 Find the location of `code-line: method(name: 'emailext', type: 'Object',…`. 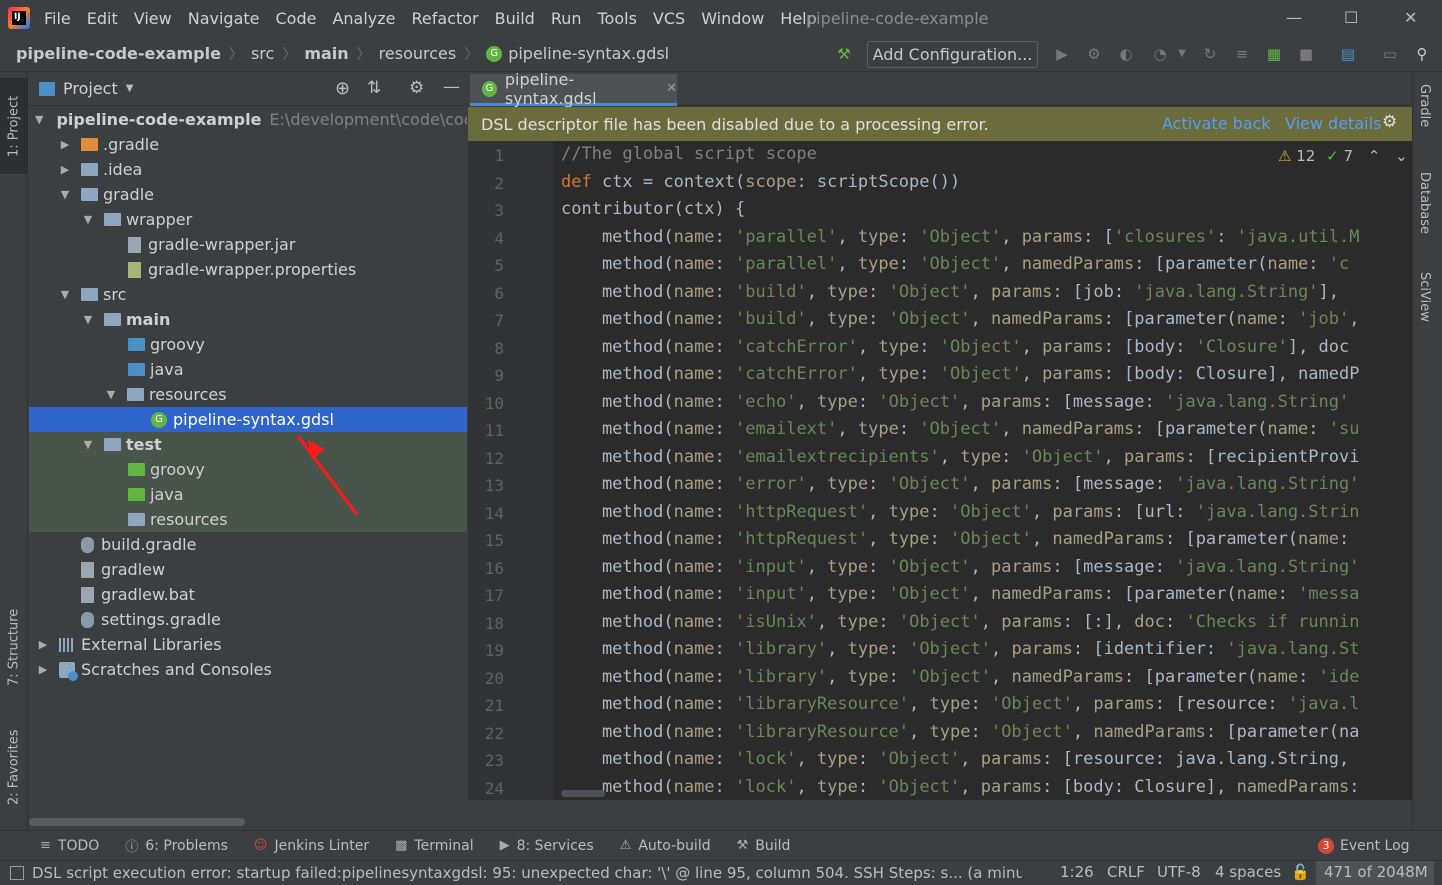

code-line: method(name: 'emailext', type: 'Object',… is located at coordinates (960, 429).